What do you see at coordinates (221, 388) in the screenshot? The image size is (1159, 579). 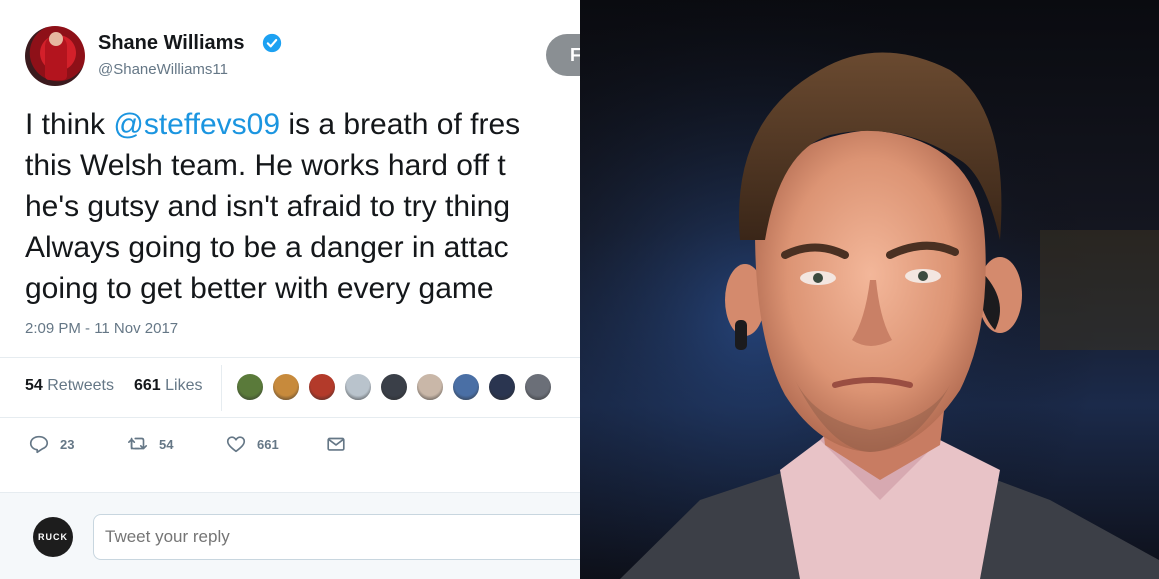 I see `stats-separator` at bounding box center [221, 388].